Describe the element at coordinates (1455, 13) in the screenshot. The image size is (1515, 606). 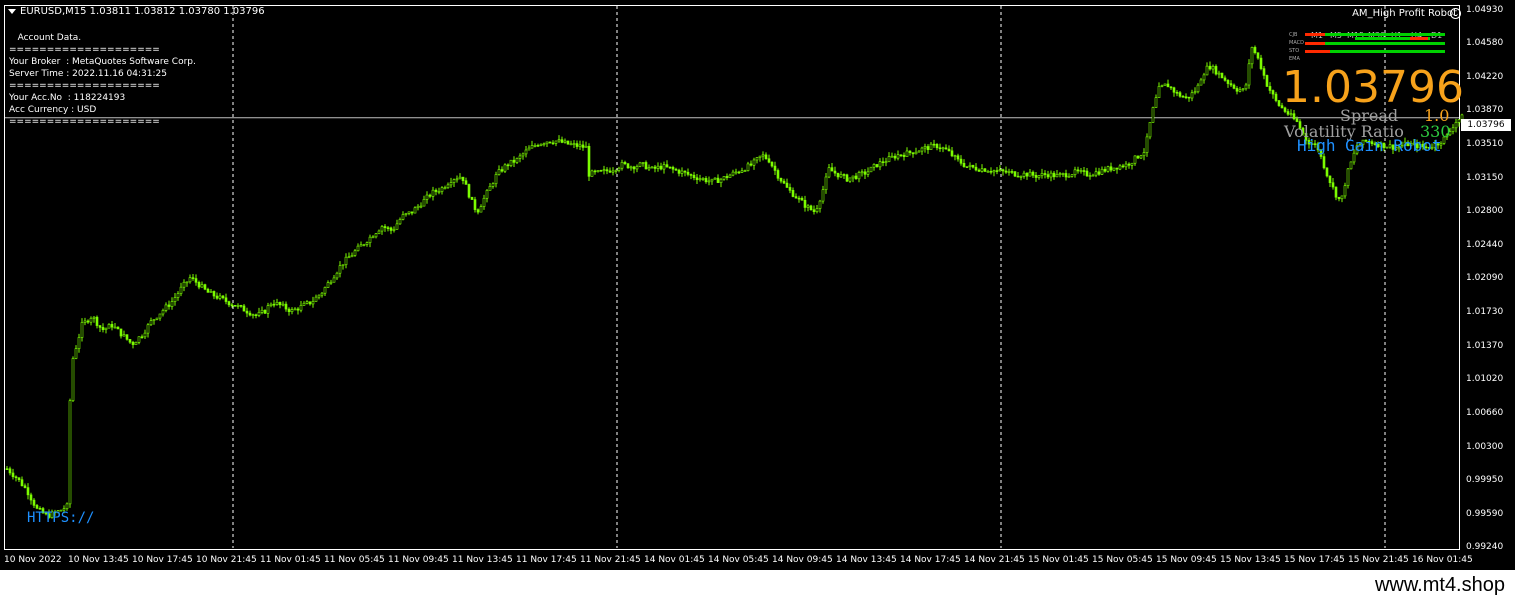
I see `smiley-icon` at that location.